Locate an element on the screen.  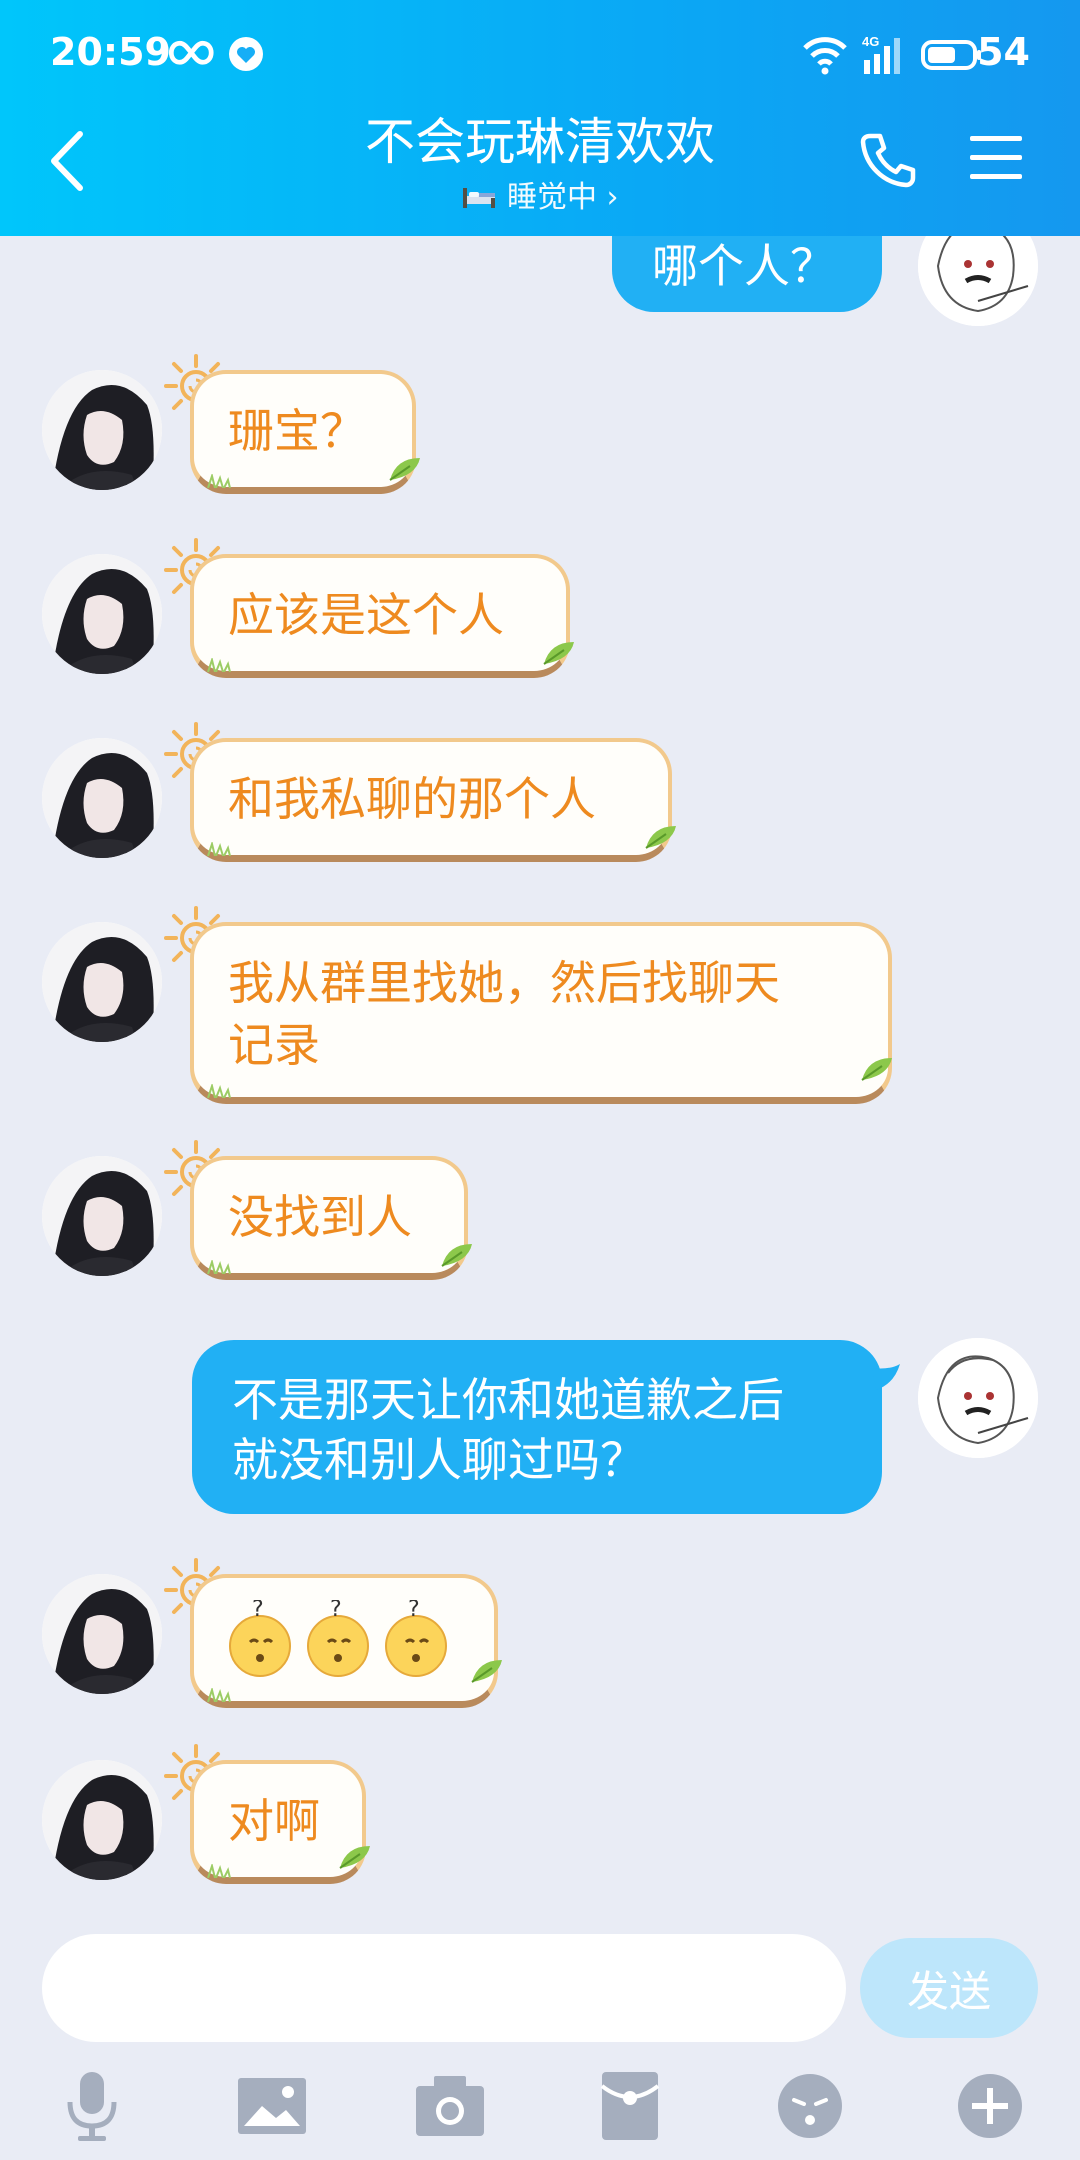
status-time: 20:59 is located at coordinates (110, 52).